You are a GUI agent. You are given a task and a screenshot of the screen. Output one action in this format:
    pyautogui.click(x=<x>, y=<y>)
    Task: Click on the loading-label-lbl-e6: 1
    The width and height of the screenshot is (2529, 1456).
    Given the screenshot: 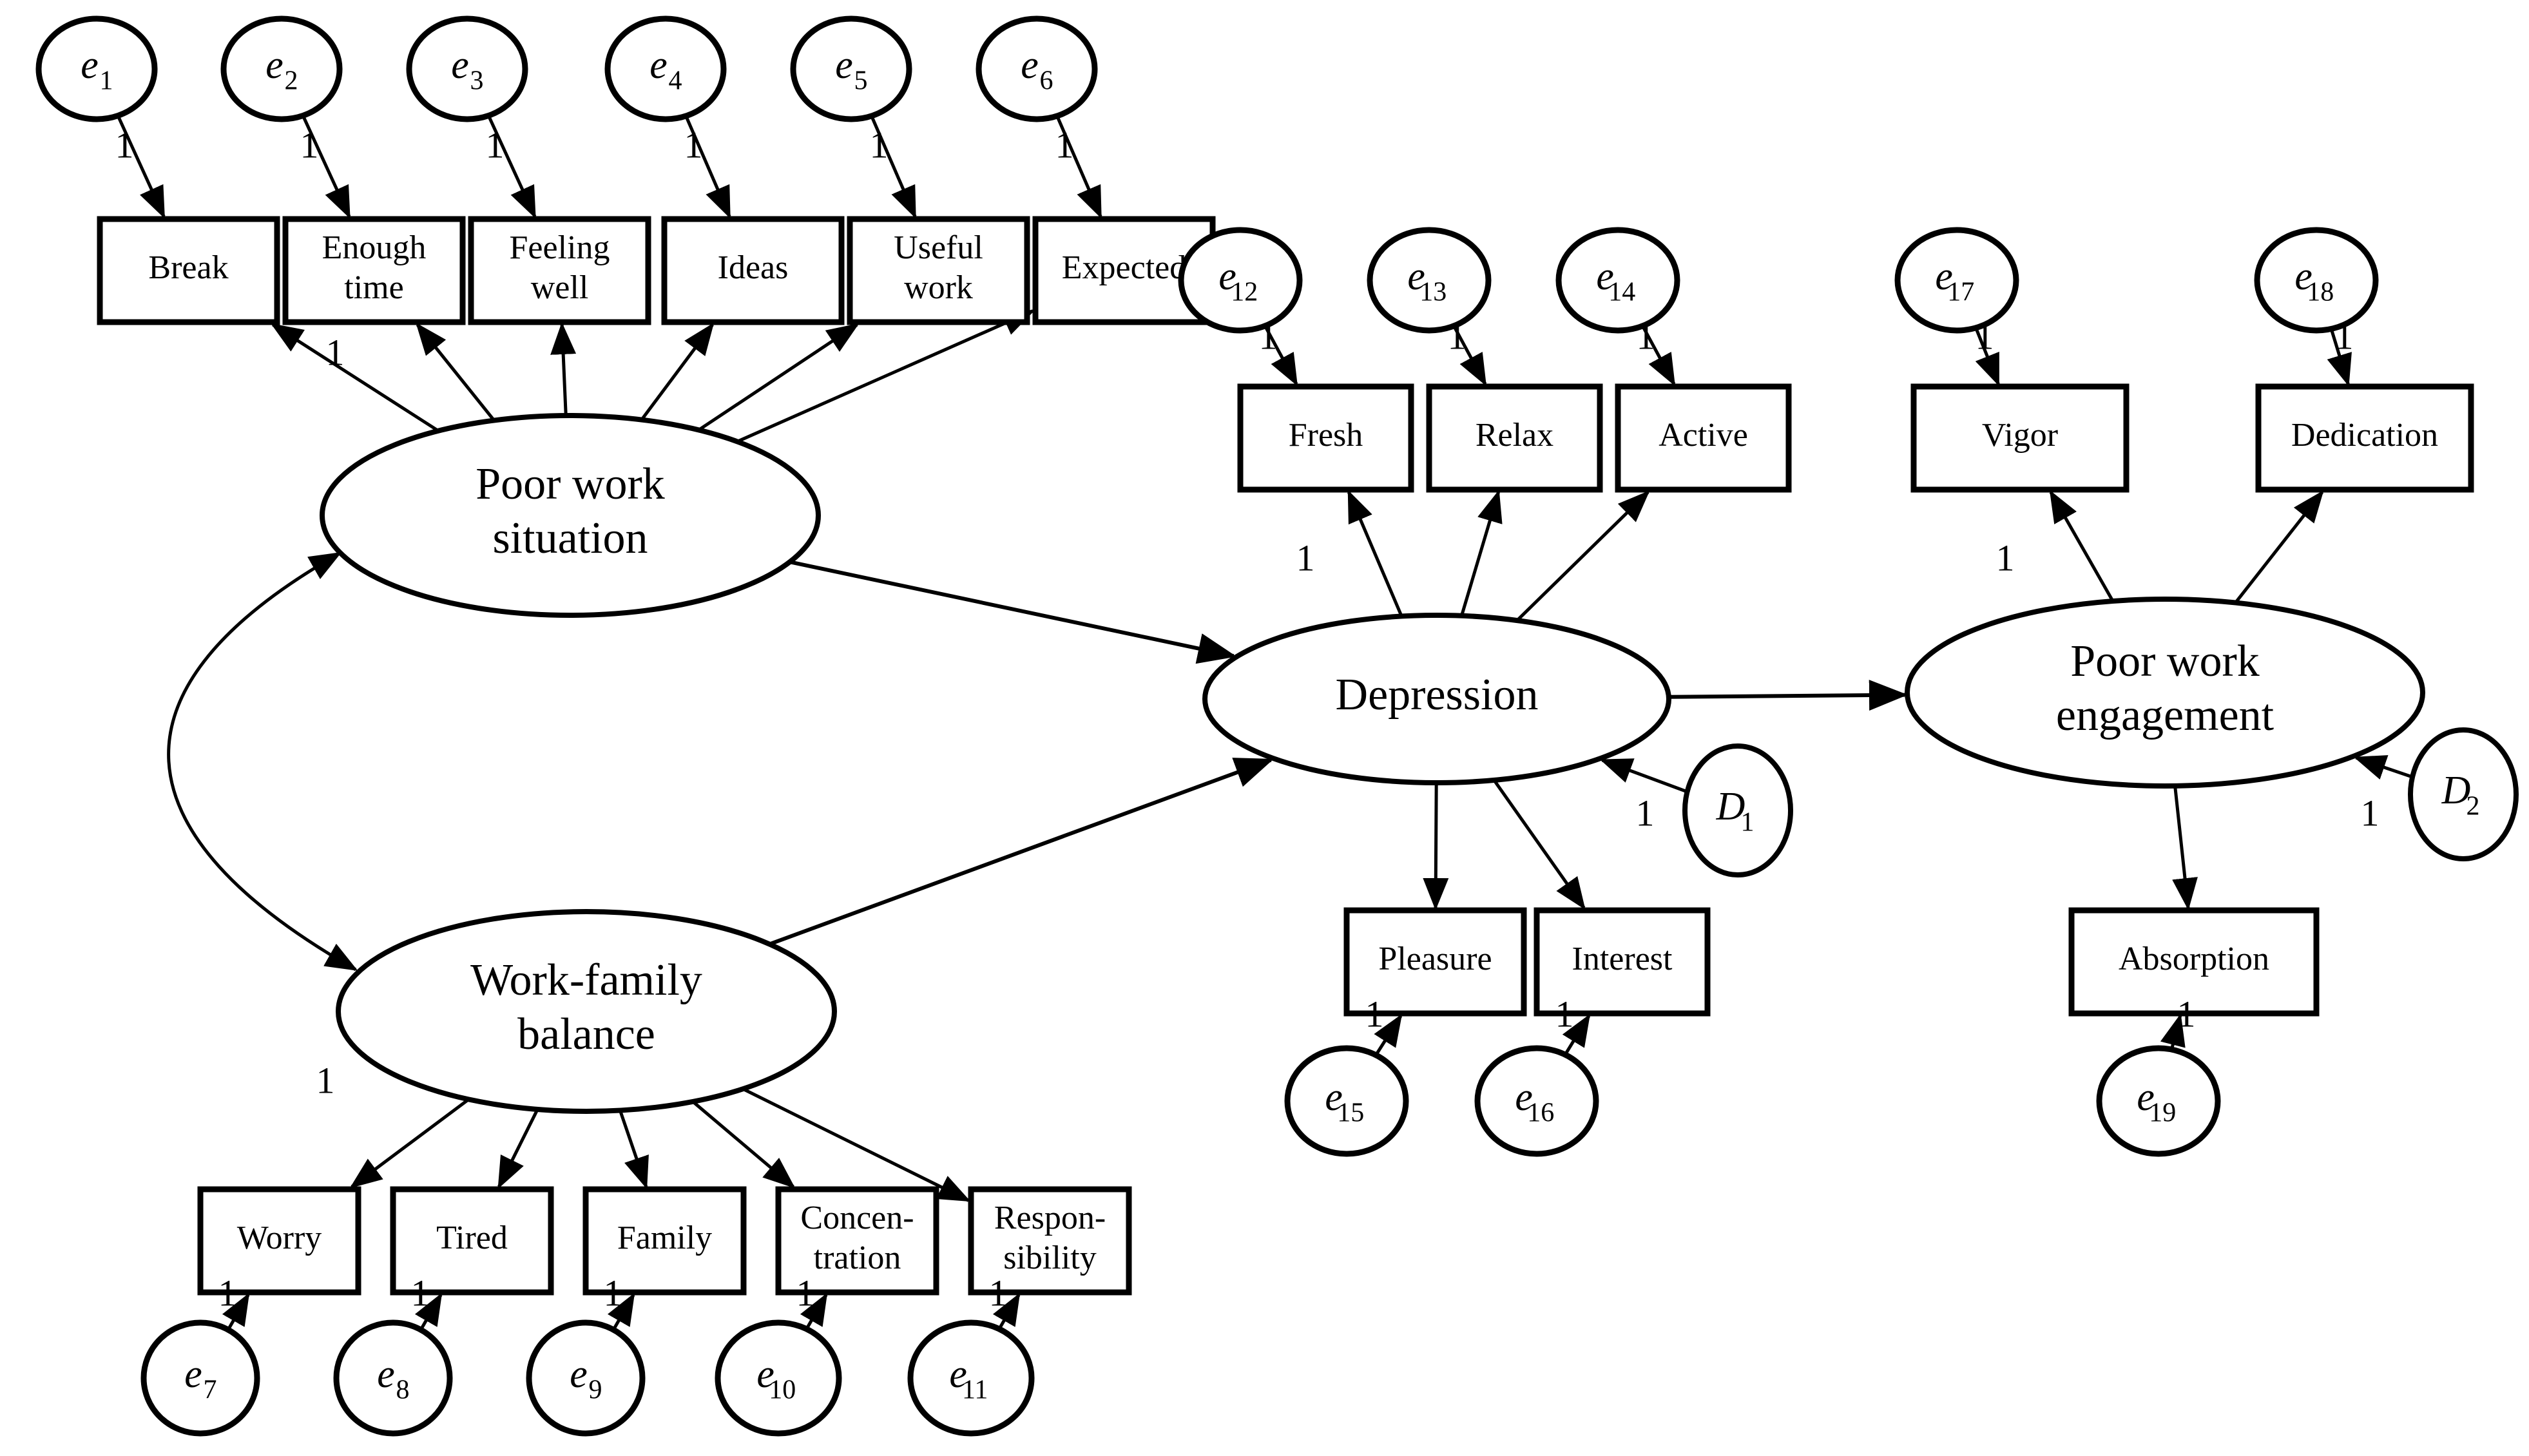 What is the action you would take?
    pyautogui.click(x=1064, y=145)
    